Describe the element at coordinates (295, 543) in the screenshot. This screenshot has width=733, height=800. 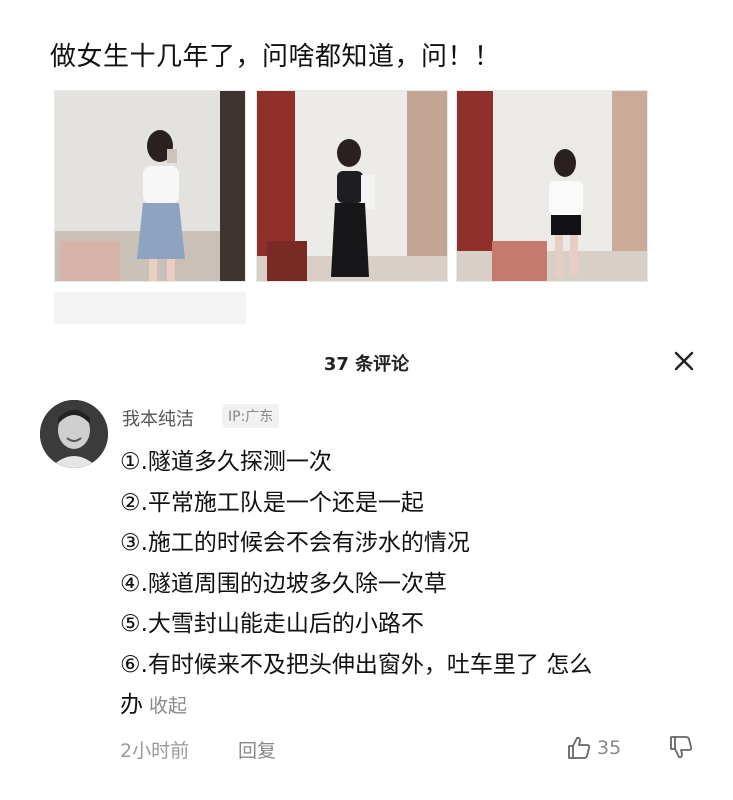
I see `comment-line: ③.施工的时候会不会有涉水的情况` at that location.